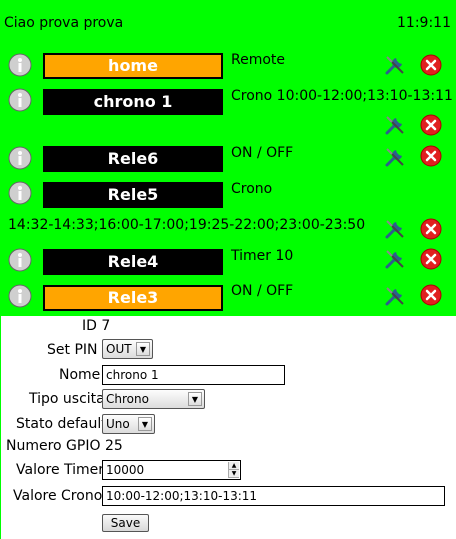 The width and height of the screenshot is (456, 539). Describe the element at coordinates (153, 399) in the screenshot. I see `tipo-uscita-select: Chrono ▼` at that location.